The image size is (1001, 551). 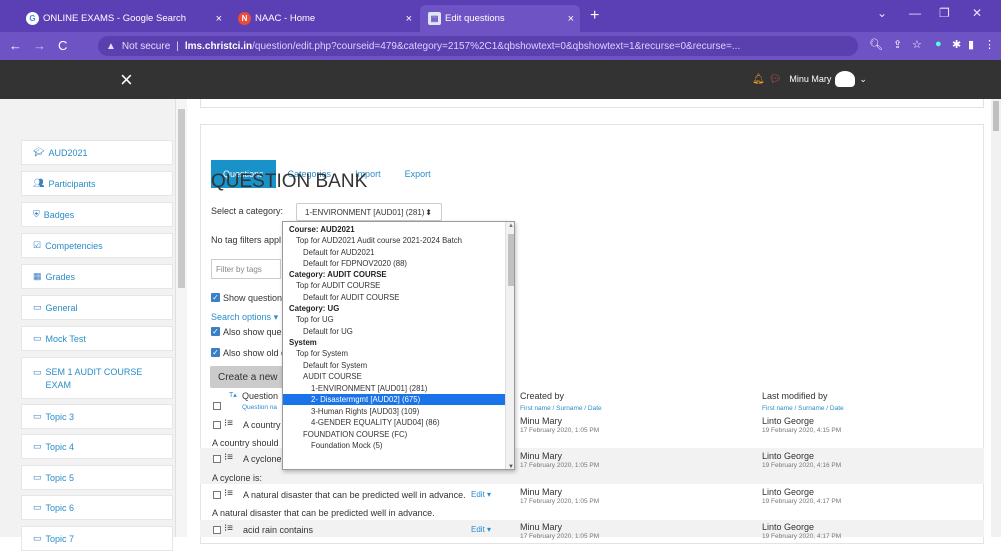 I want to click on search-options-link: Search options ▾, so click(x=244, y=317).